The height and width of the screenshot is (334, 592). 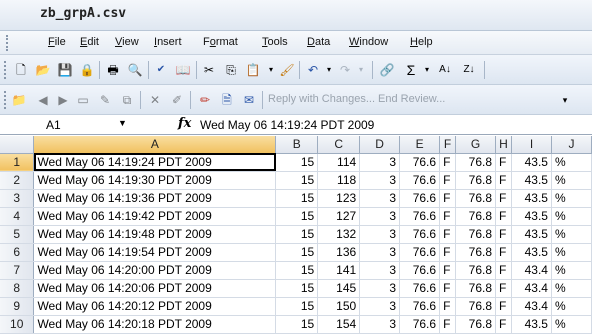 What do you see at coordinates (17, 145) in the screenshot?
I see `select-all-corner` at bounding box center [17, 145].